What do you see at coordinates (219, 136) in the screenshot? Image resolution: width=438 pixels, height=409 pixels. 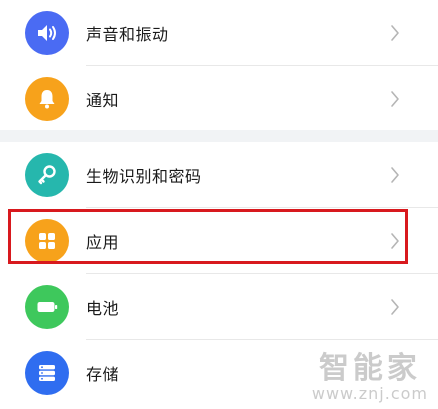 I see `section-spacer` at bounding box center [219, 136].